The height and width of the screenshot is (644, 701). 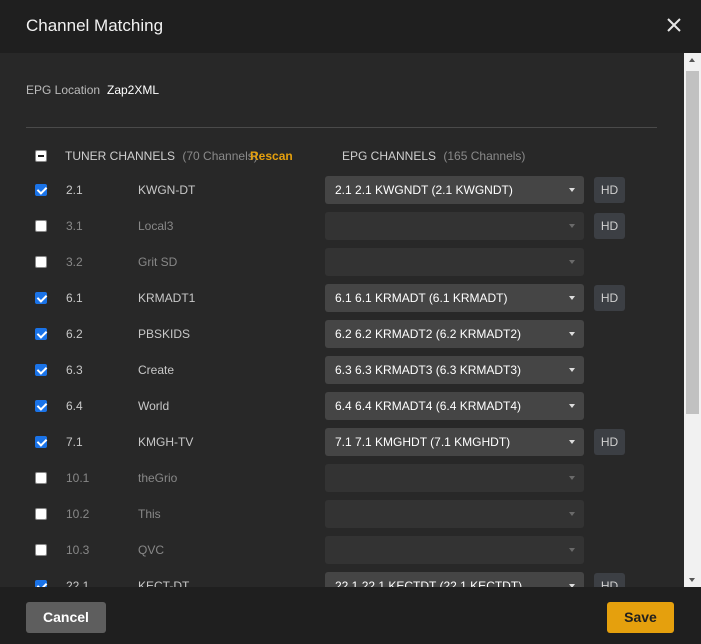 I want to click on scroll-down-icon, so click(x=692, y=580).